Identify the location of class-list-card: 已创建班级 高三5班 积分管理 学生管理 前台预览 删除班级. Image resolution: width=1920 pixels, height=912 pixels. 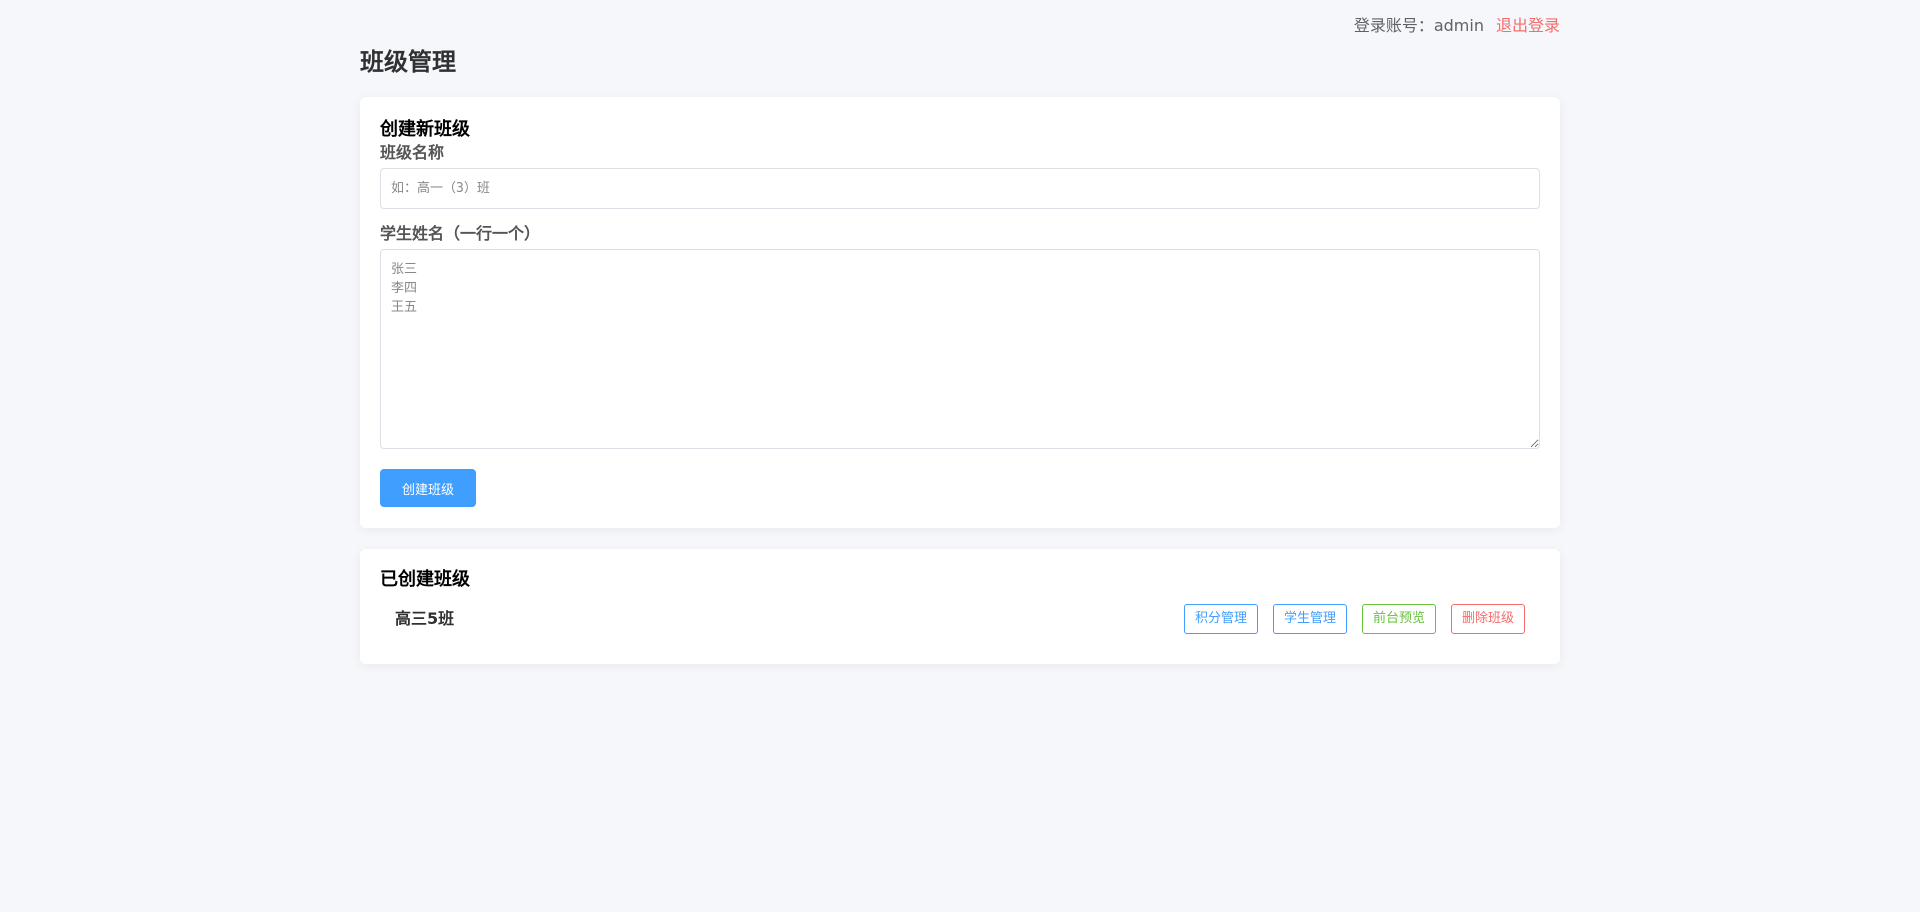
(960, 606).